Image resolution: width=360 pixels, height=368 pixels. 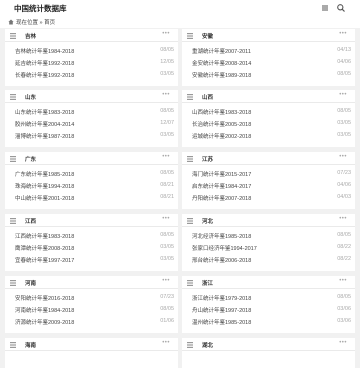 What do you see at coordinates (44, 63) in the screenshot?
I see `list-item-label: 延吉统计年鉴1992-2018` at bounding box center [44, 63].